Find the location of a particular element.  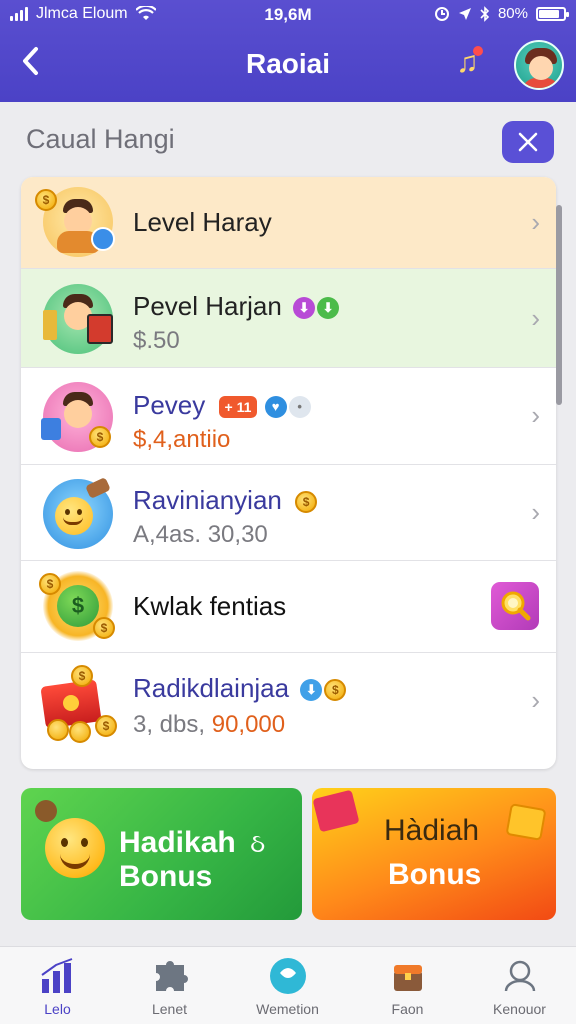

list-item: $ $ $ Kwlak fentias is located at coordinates (288, 607).